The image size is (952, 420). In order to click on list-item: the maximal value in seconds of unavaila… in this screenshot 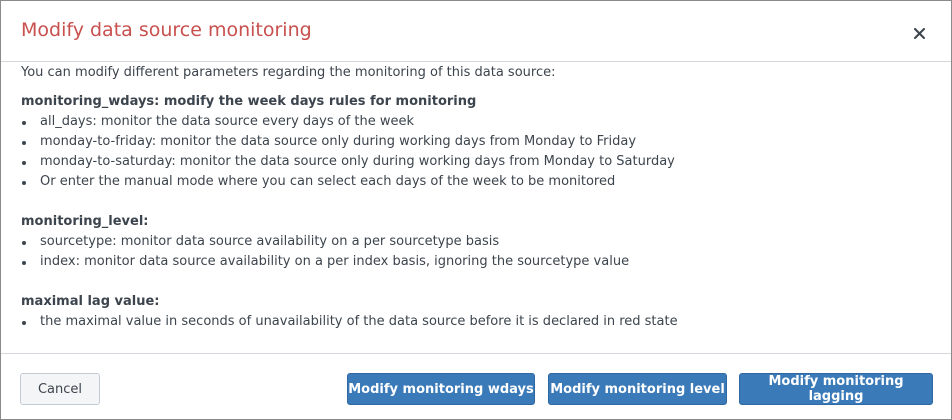, I will do `click(477, 322)`.